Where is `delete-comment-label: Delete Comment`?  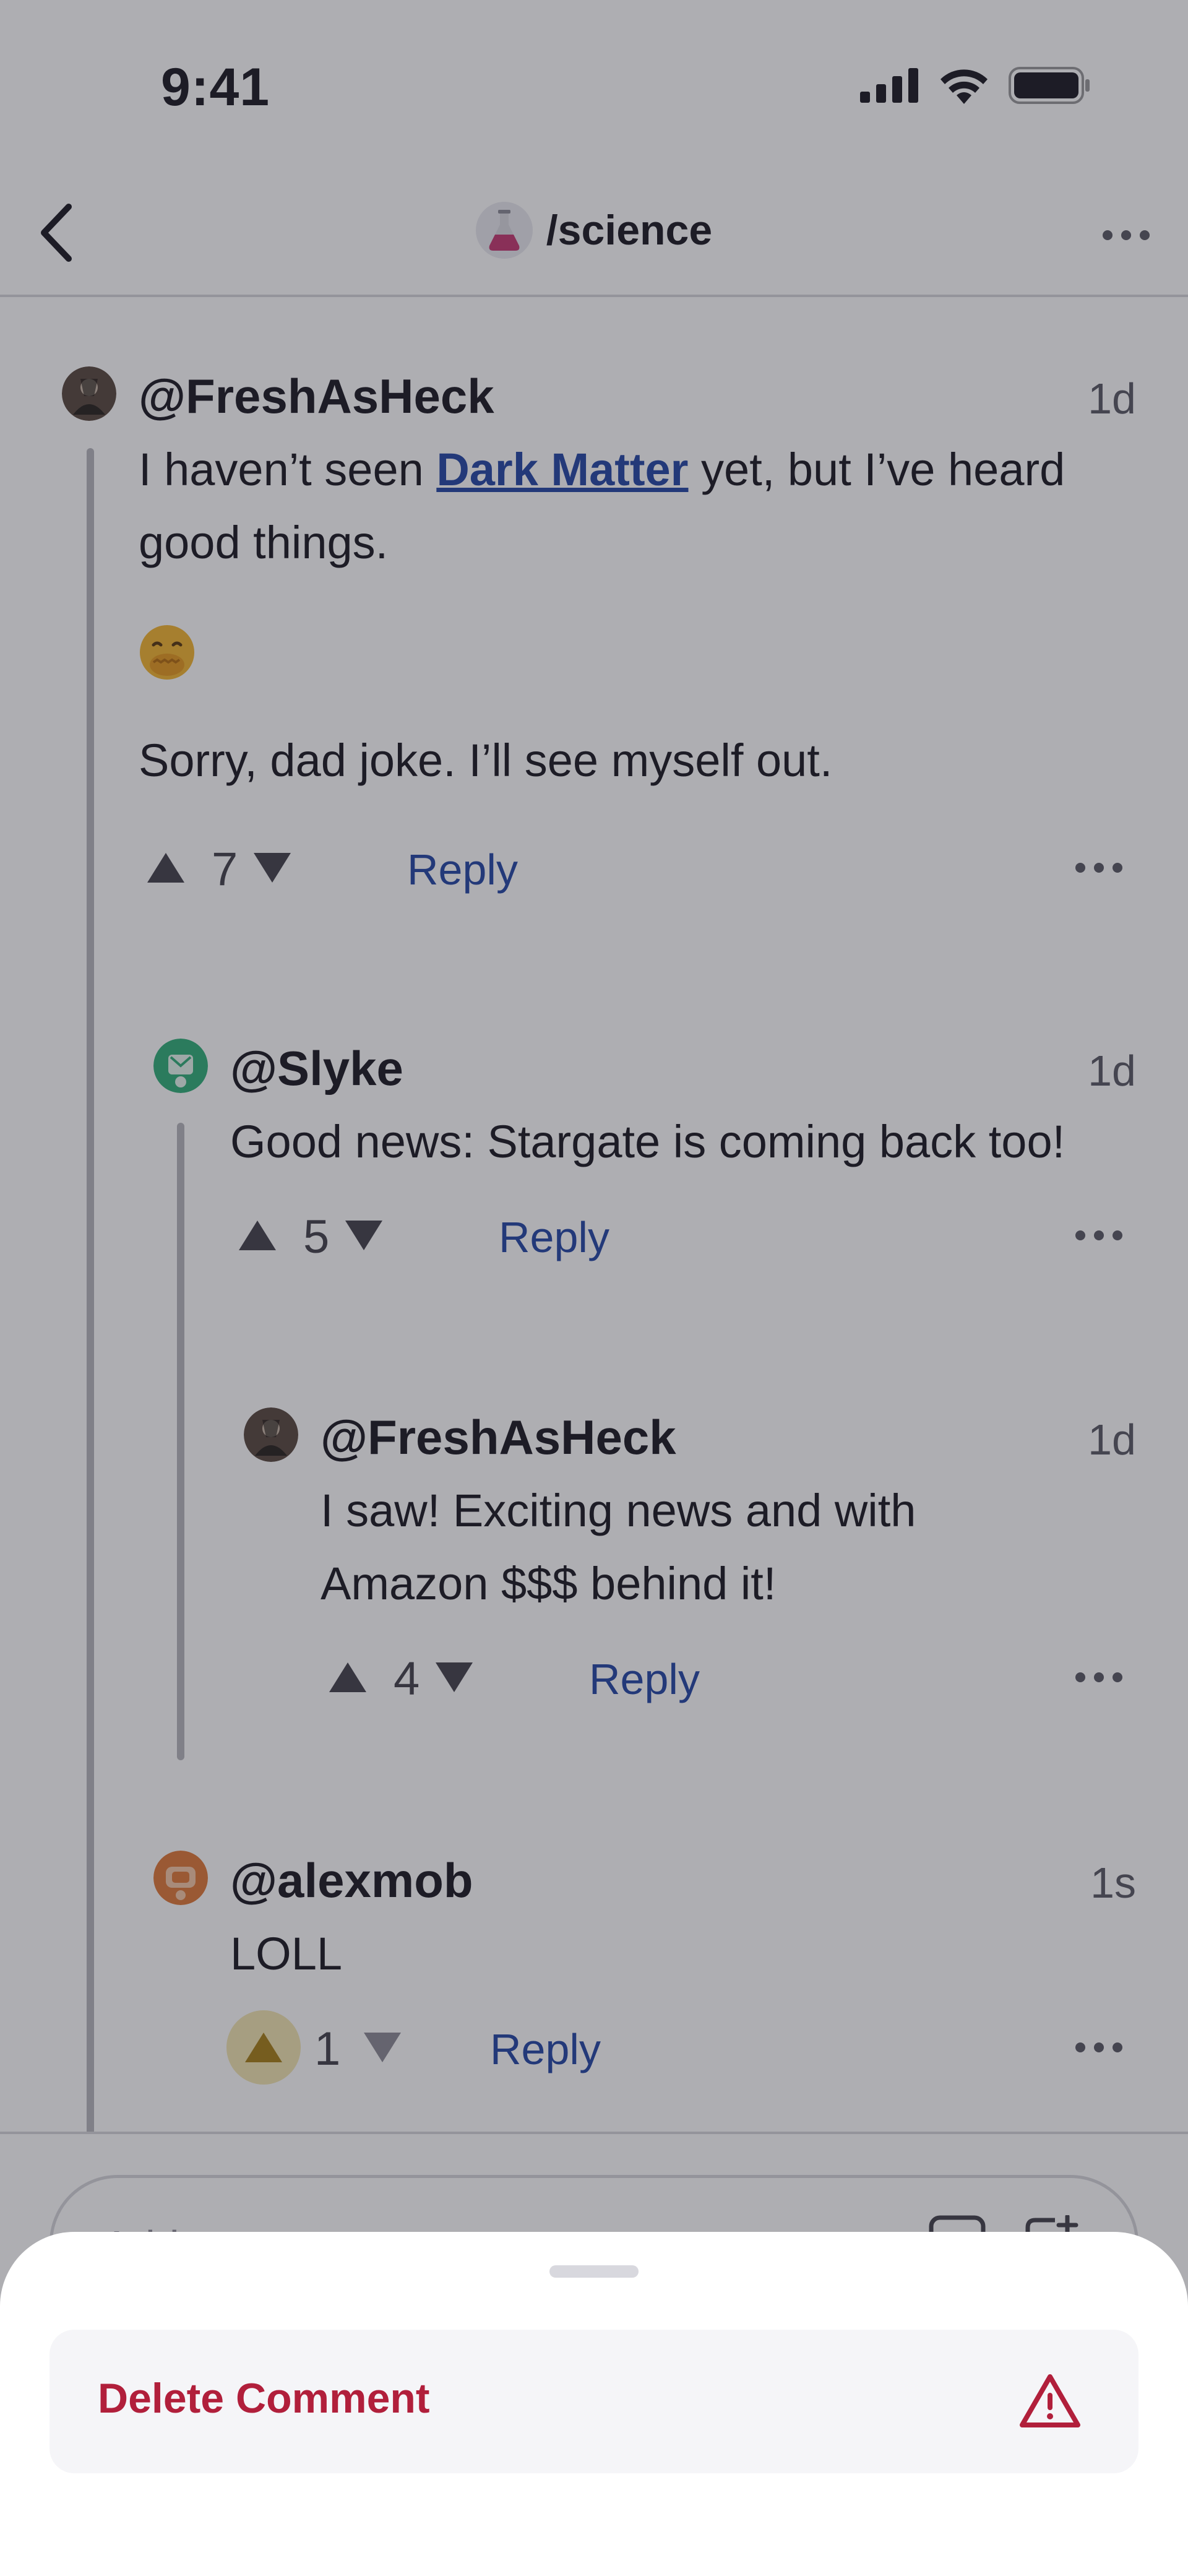
delete-comment-label: Delete Comment is located at coordinates (264, 2398).